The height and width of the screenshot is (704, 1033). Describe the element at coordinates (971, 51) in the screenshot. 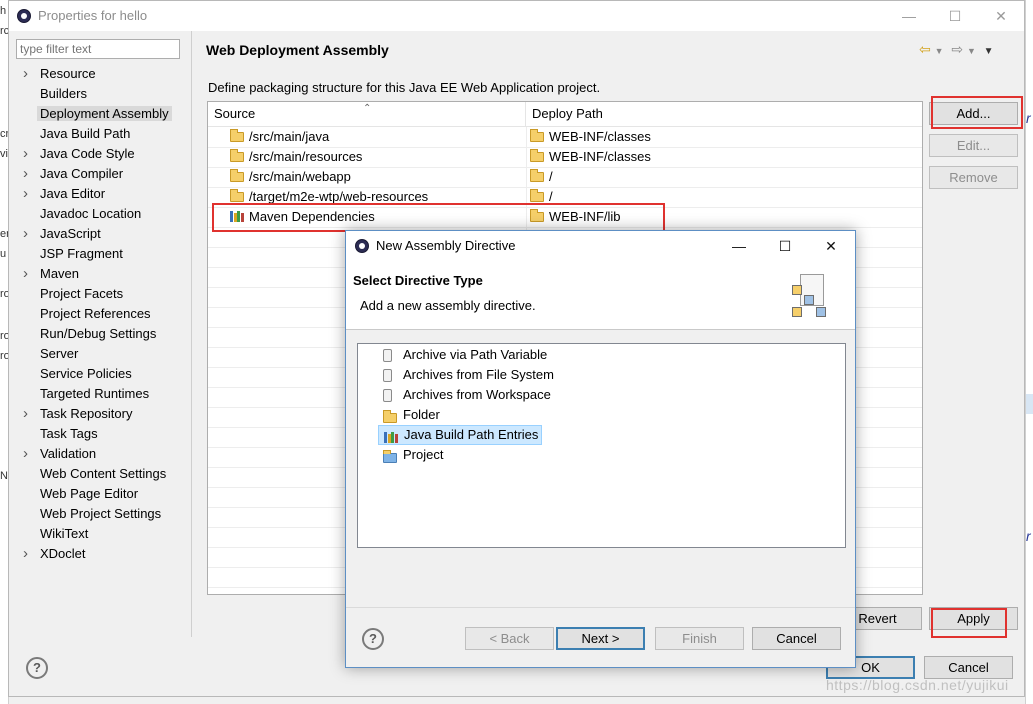

I see `forward-dropdown-chevron-icon: ▼` at that location.